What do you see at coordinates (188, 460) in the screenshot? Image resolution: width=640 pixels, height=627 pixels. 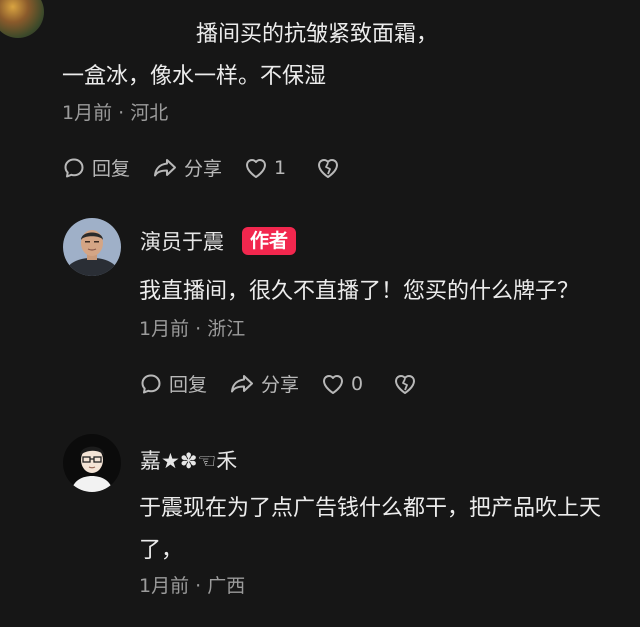 I see `commenter-name: 嘉★✽☜禾` at bounding box center [188, 460].